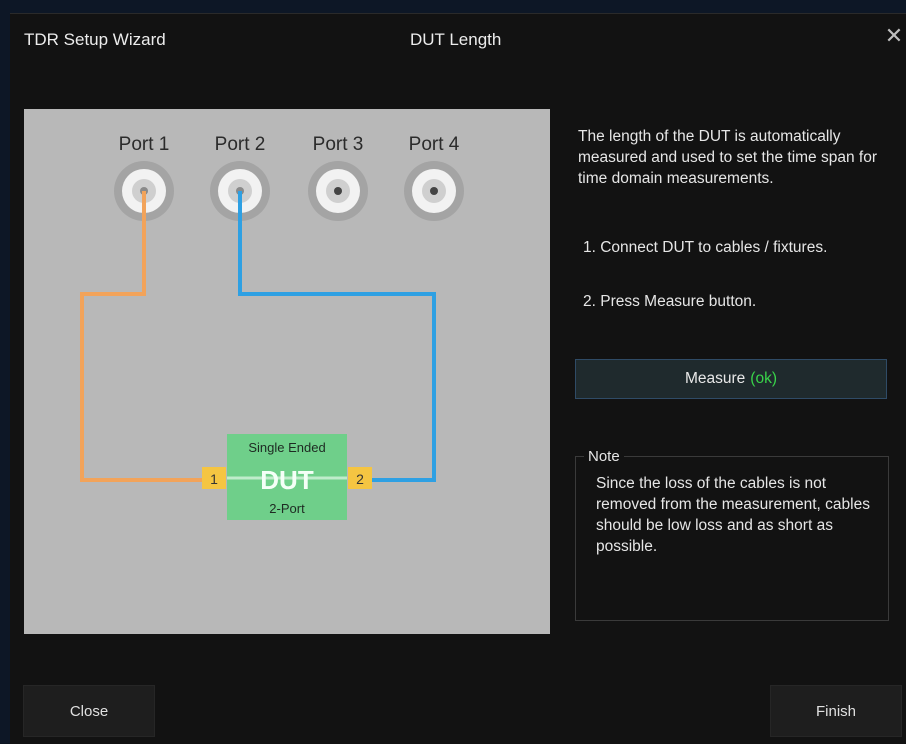  I want to click on dut-pin-1-label: 1, so click(214, 479).